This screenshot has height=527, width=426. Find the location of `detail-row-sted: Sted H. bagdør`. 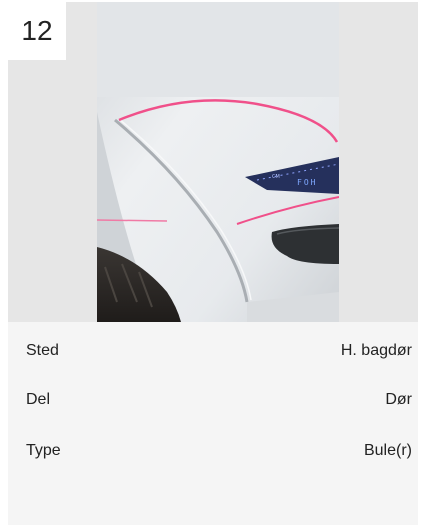

detail-row-sted: Sted H. bagdør is located at coordinates (219, 351).